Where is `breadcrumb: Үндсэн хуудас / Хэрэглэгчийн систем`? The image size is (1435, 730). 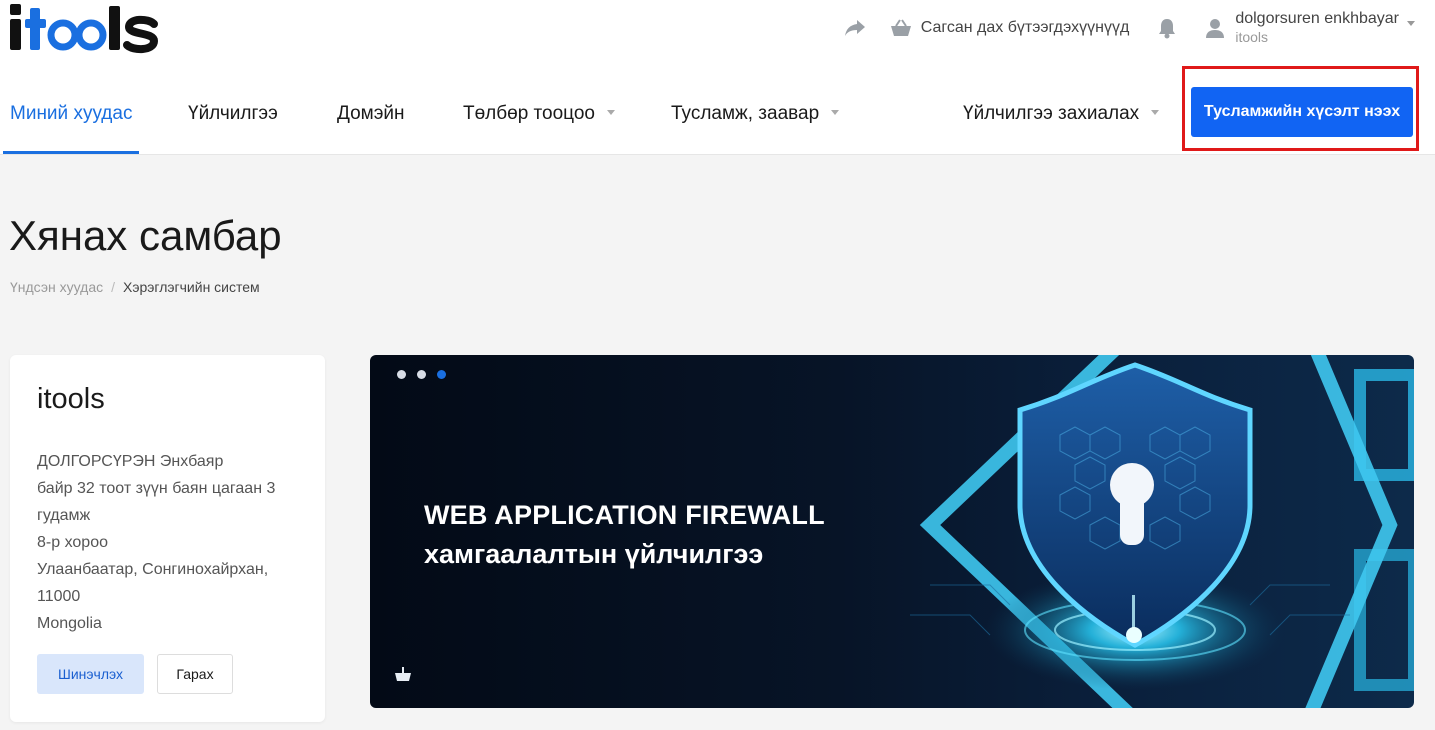 breadcrumb: Үндсэн хуудас / Хэрэглэгчийн систем is located at coordinates (135, 287).